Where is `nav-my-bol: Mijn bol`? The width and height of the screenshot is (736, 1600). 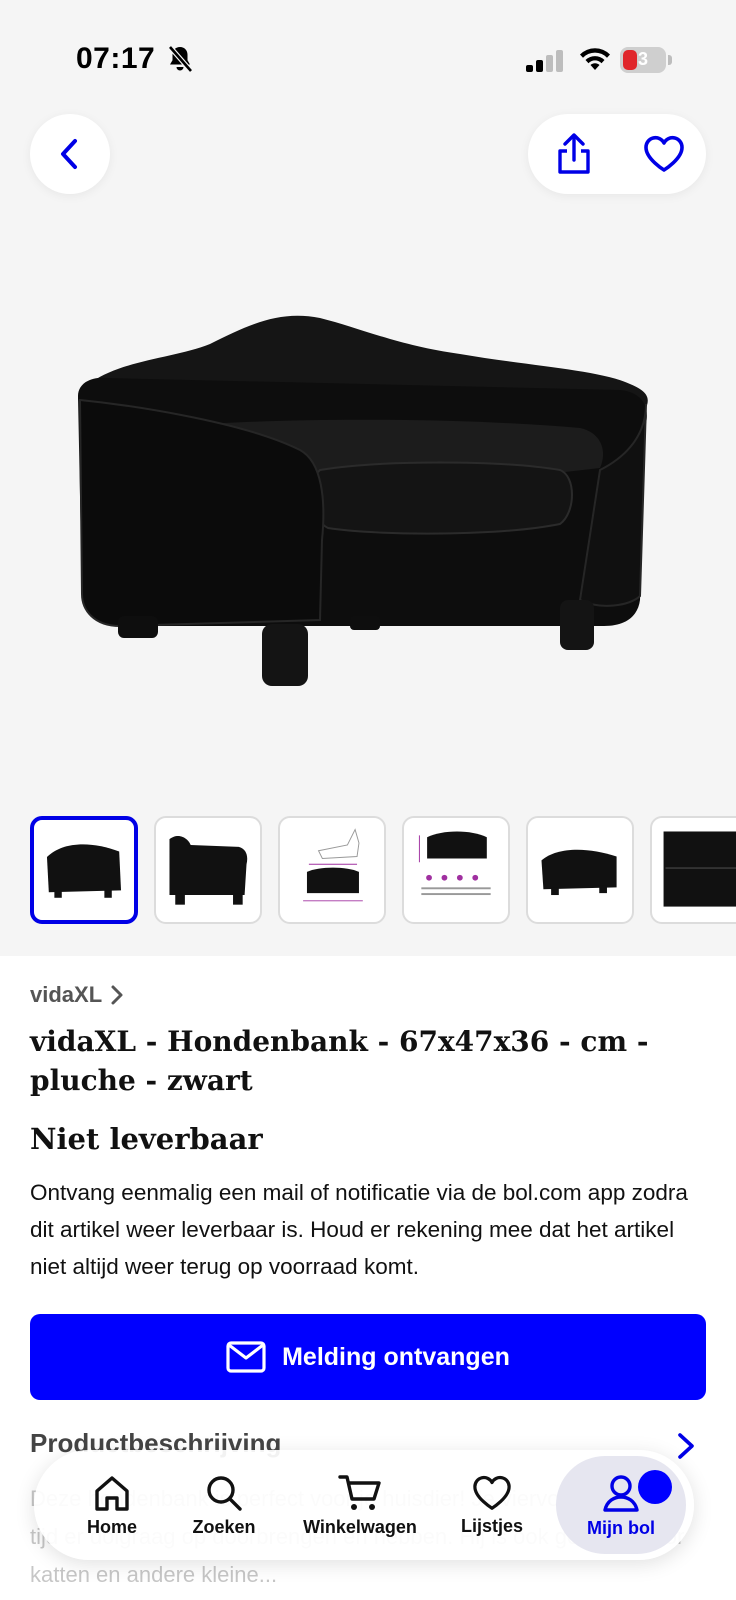 nav-my-bol: Mijn bol is located at coordinates (621, 1505).